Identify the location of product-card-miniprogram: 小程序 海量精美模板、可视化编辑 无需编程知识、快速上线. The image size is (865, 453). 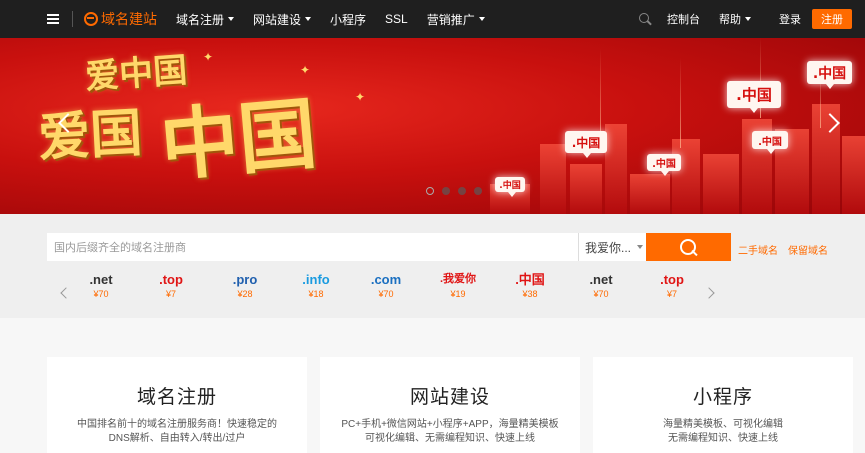
(723, 405).